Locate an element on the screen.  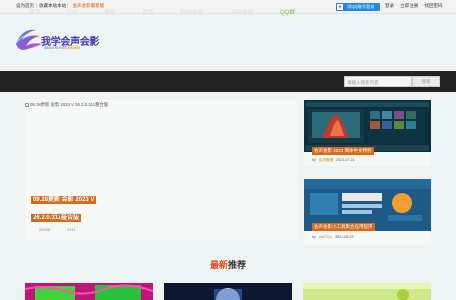
nav-item-vip-recharge: VIP充值 is located at coordinates (243, 11).